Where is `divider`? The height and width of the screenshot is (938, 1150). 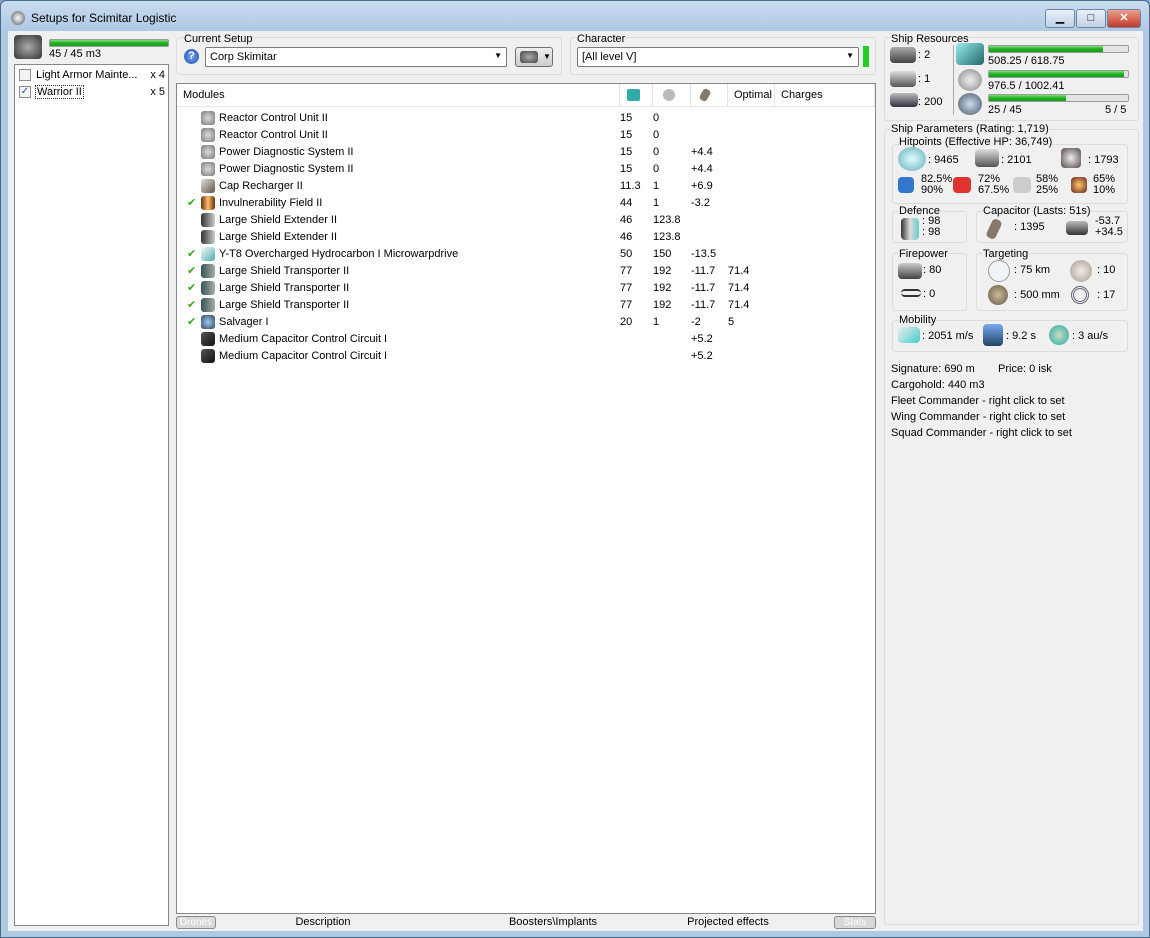
divider is located at coordinates (953, 80).